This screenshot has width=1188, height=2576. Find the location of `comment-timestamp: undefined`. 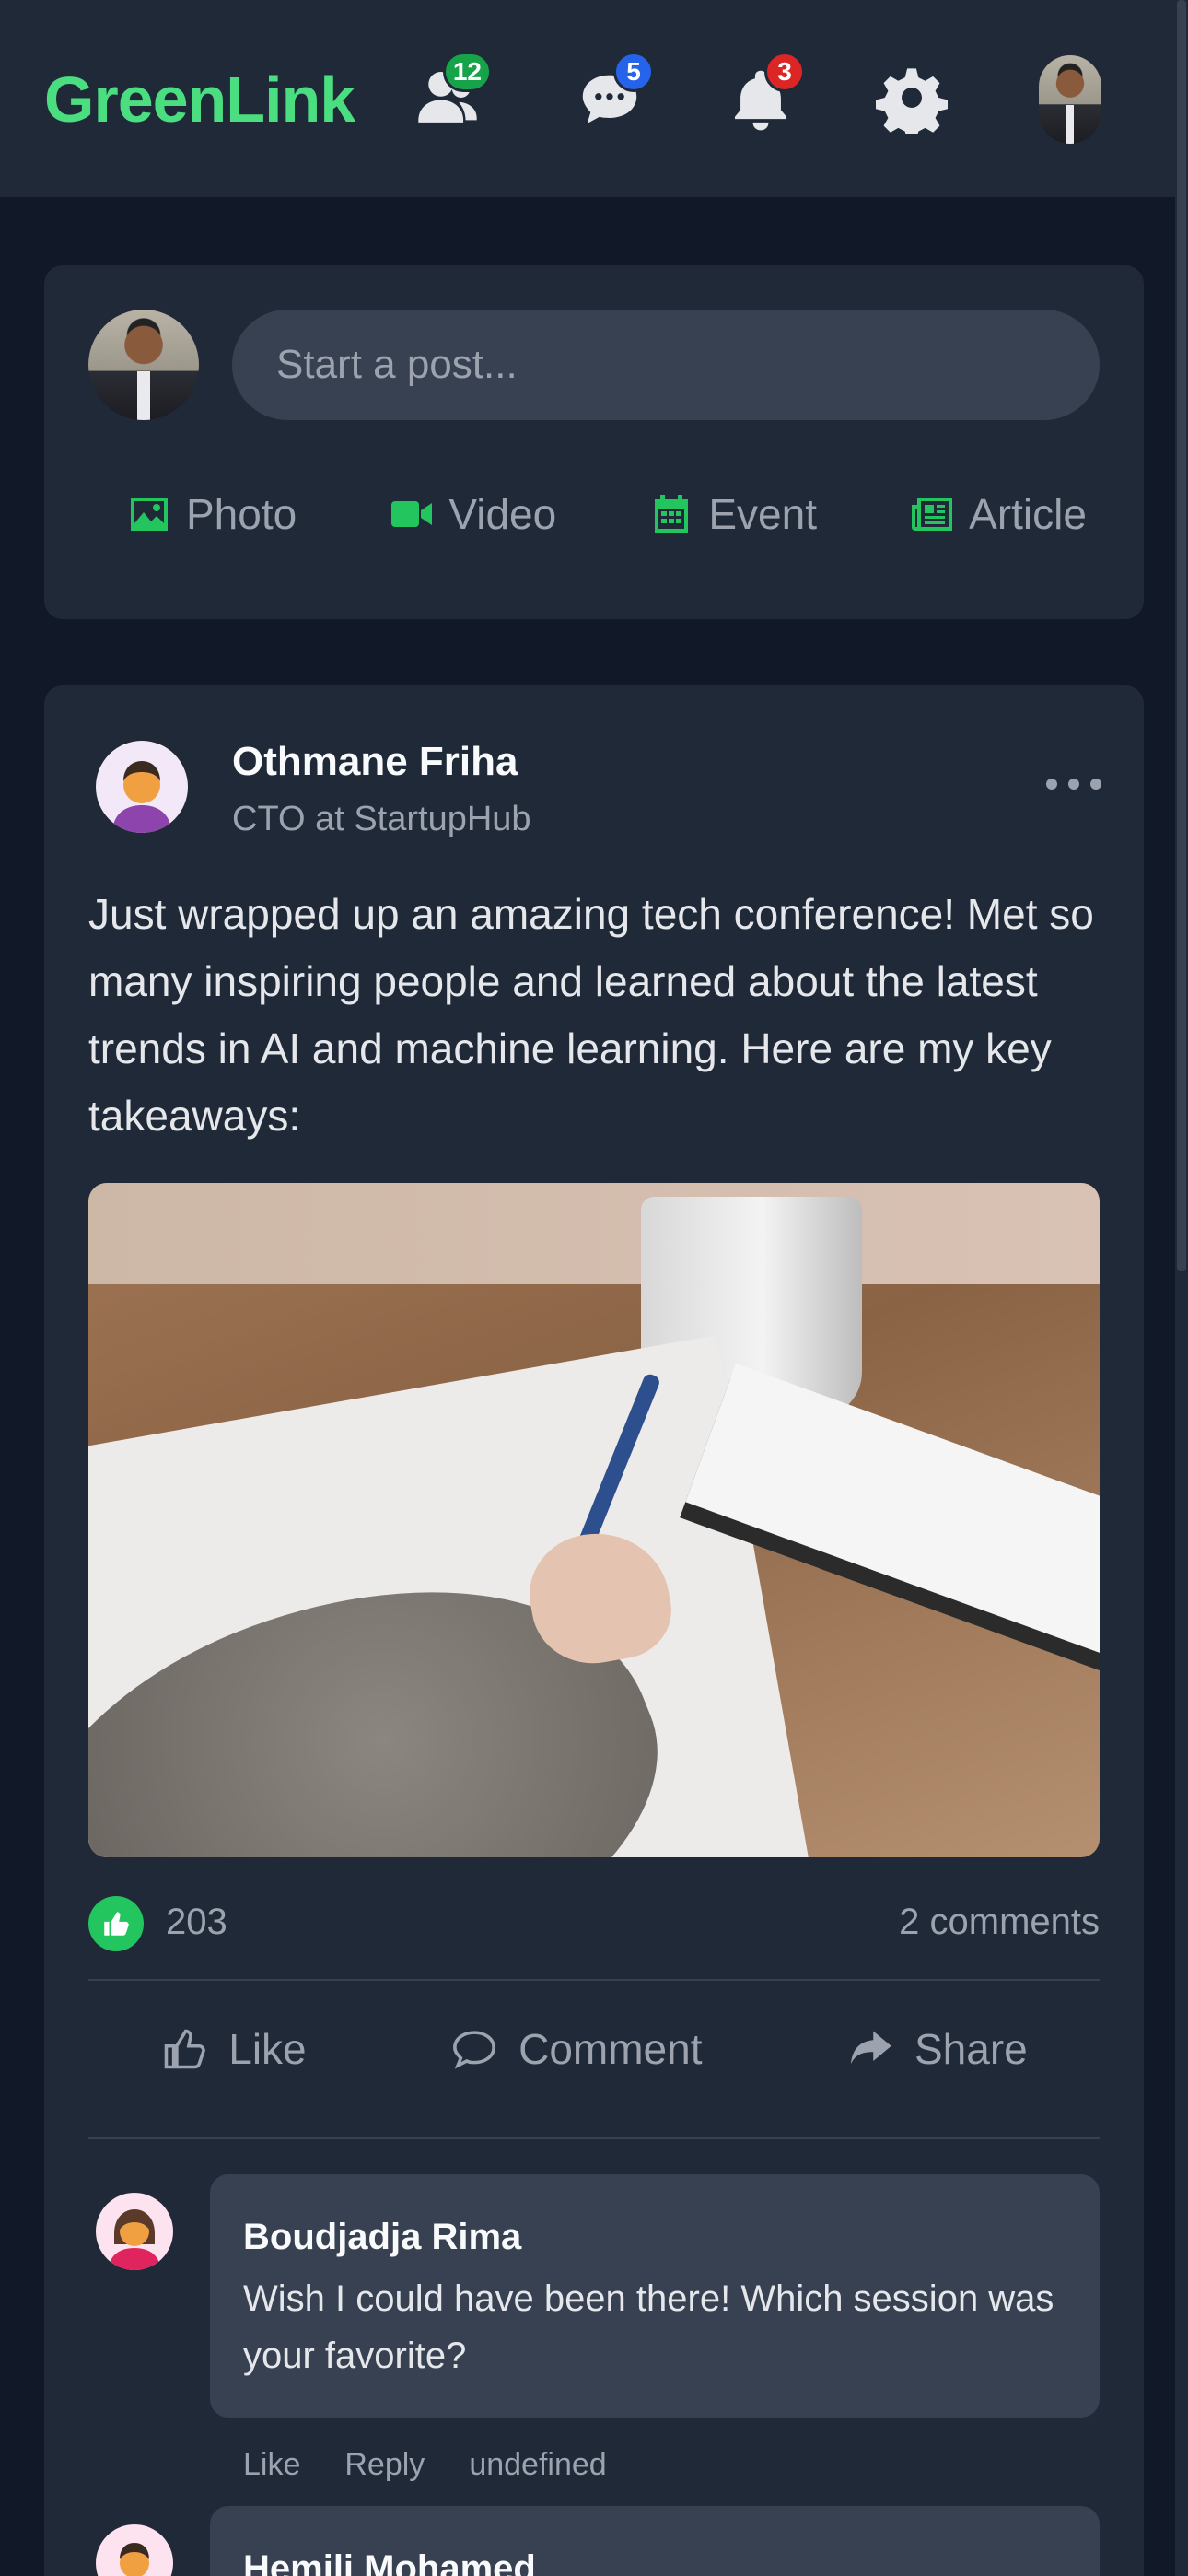

comment-timestamp: undefined is located at coordinates (538, 2464).